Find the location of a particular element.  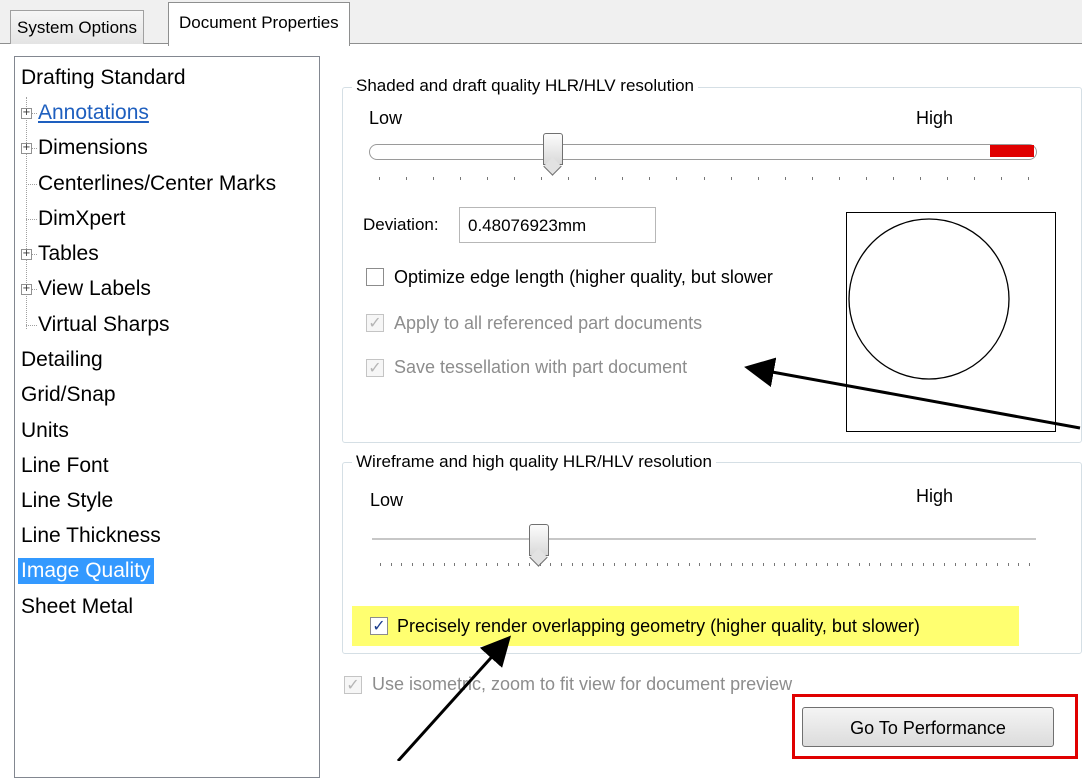

tree-item-line-thickness: Line Thickness is located at coordinates (91, 536).